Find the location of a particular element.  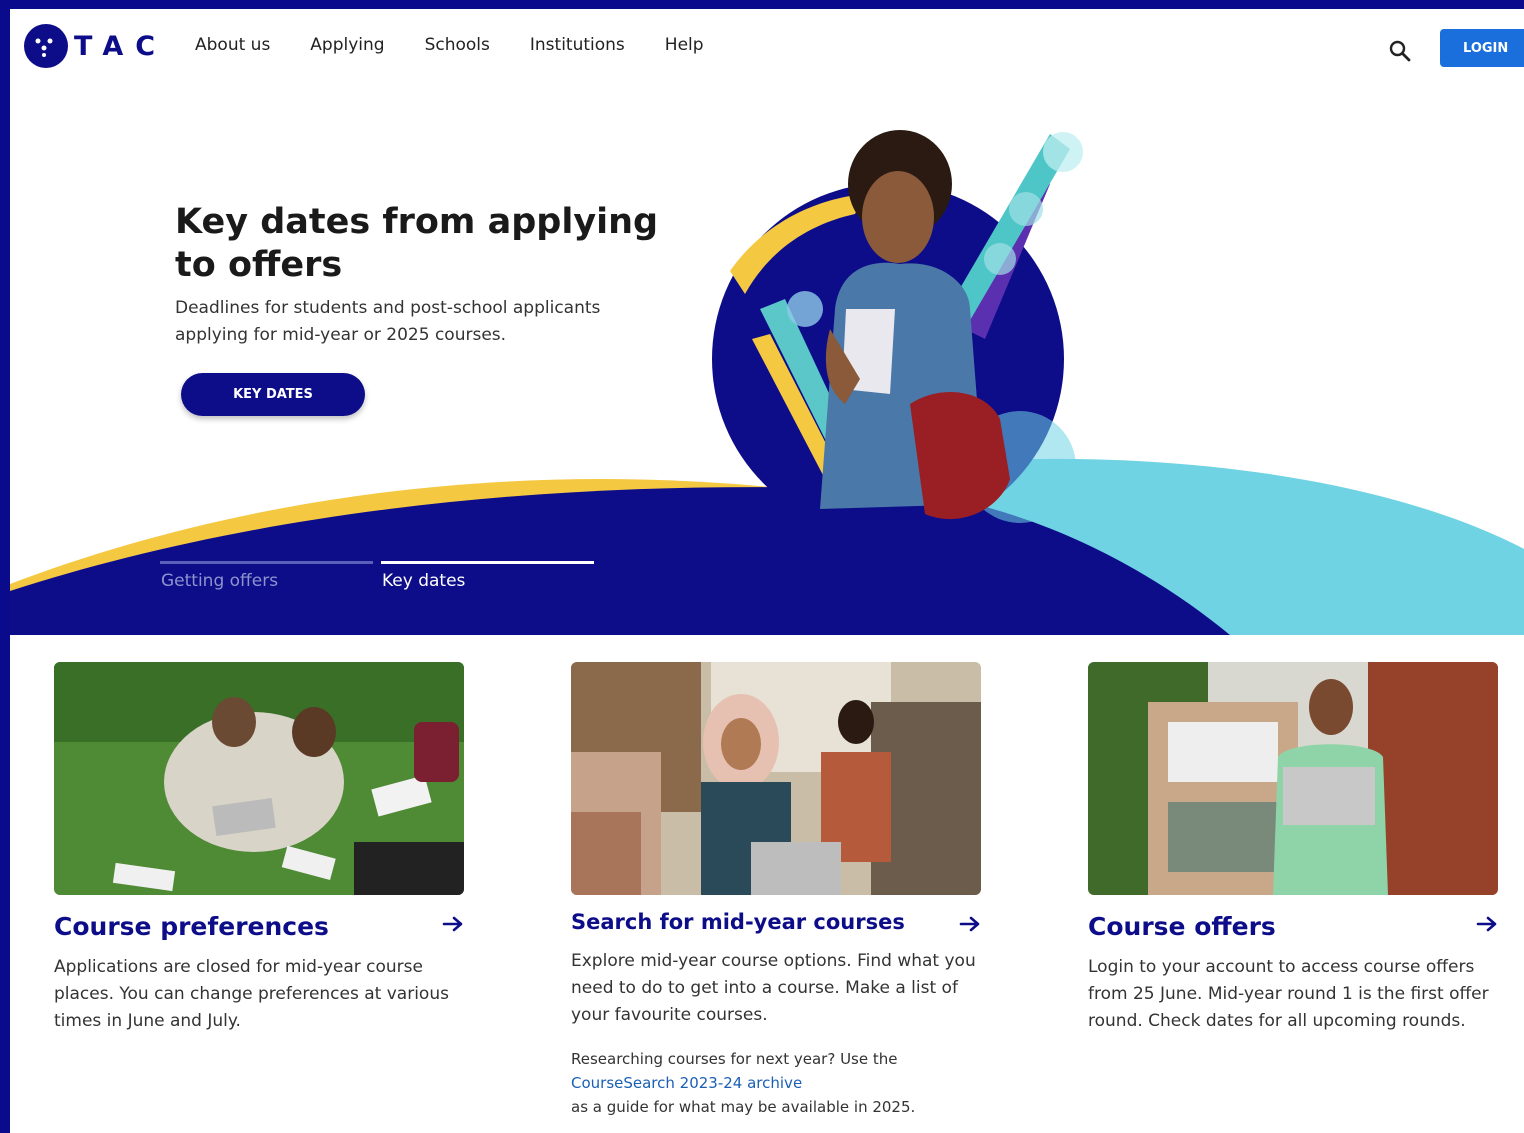

card-title: Search for mid-year courses is located at coordinates (761, 922).